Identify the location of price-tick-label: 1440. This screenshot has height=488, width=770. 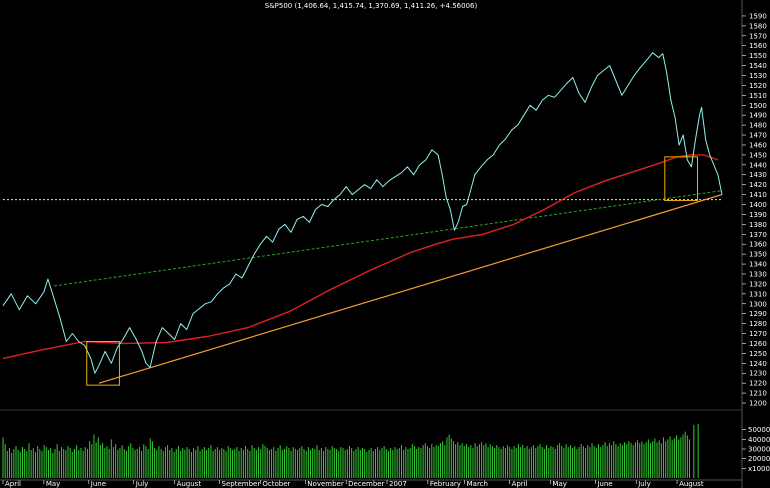
(758, 165).